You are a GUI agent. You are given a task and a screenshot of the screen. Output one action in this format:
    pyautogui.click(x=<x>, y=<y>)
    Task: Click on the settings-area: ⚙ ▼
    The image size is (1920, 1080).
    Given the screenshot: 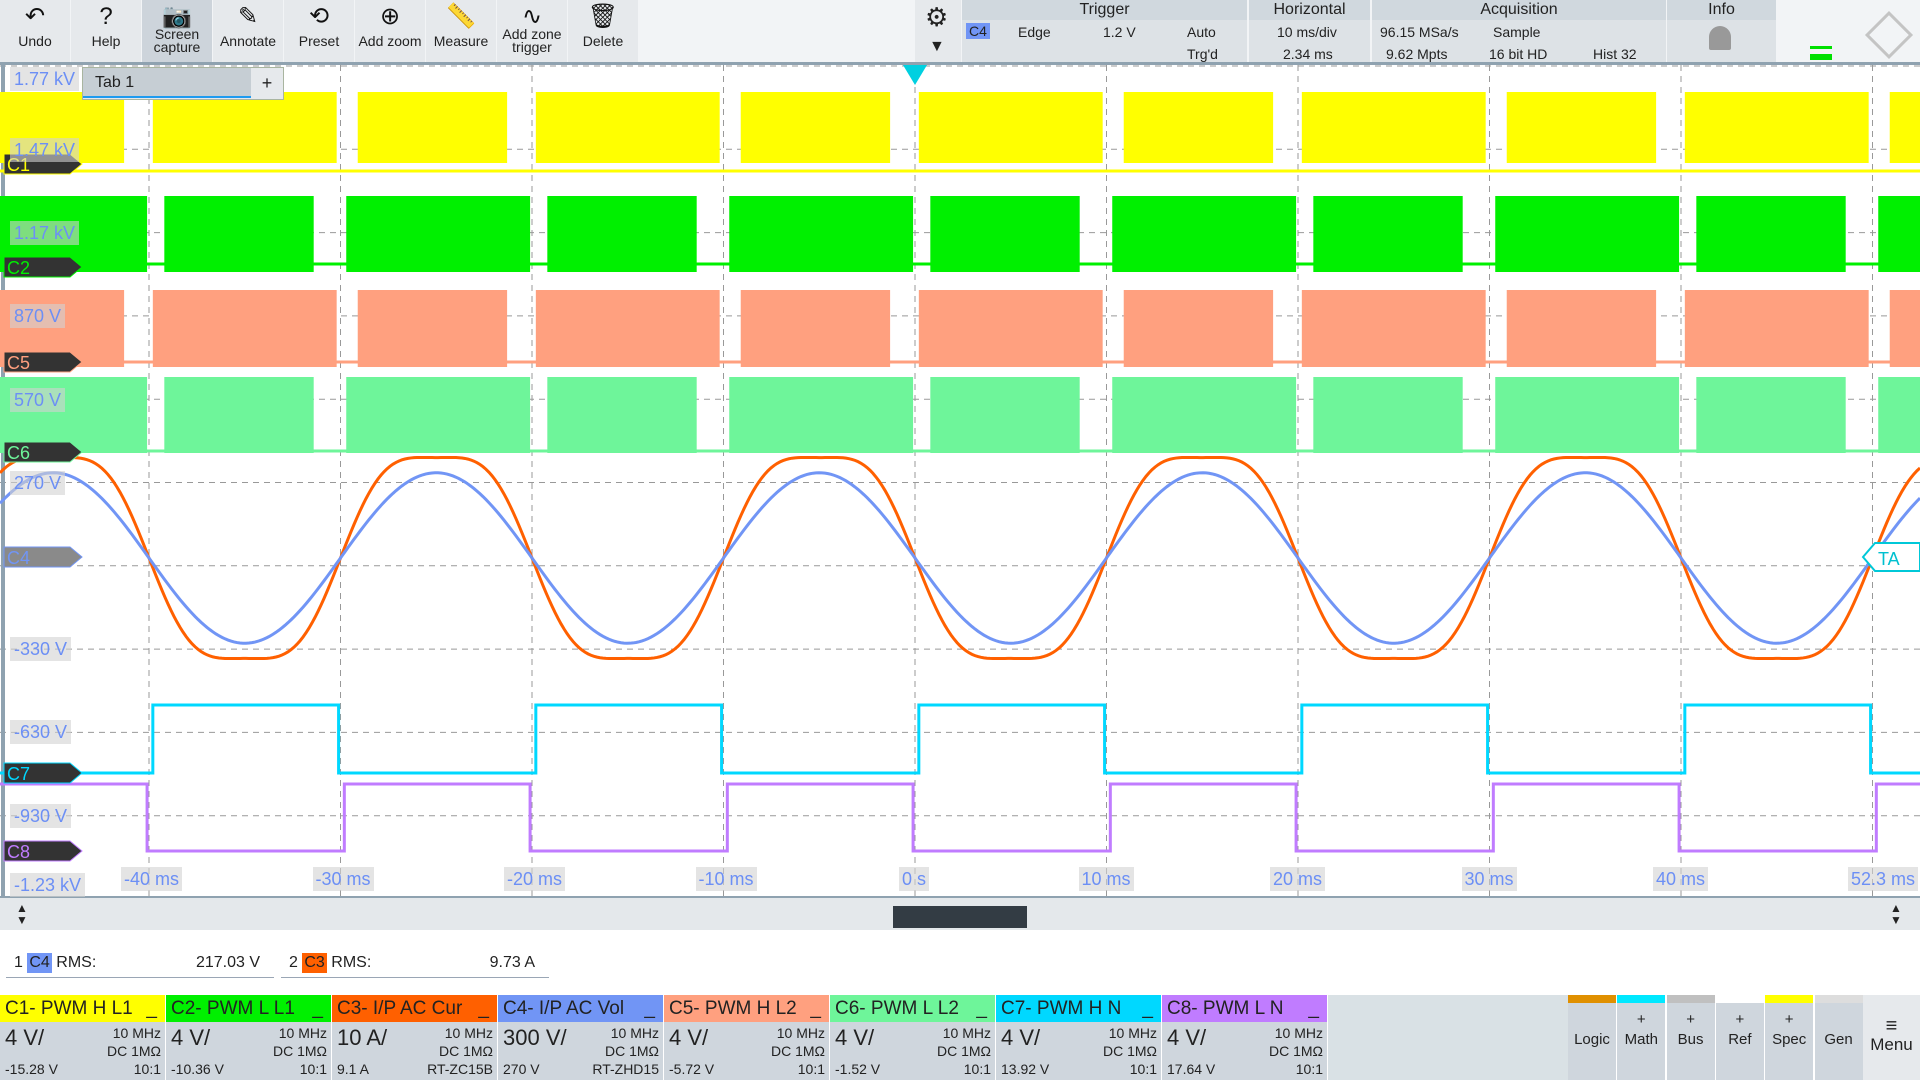 What is the action you would take?
    pyautogui.click(x=938, y=31)
    